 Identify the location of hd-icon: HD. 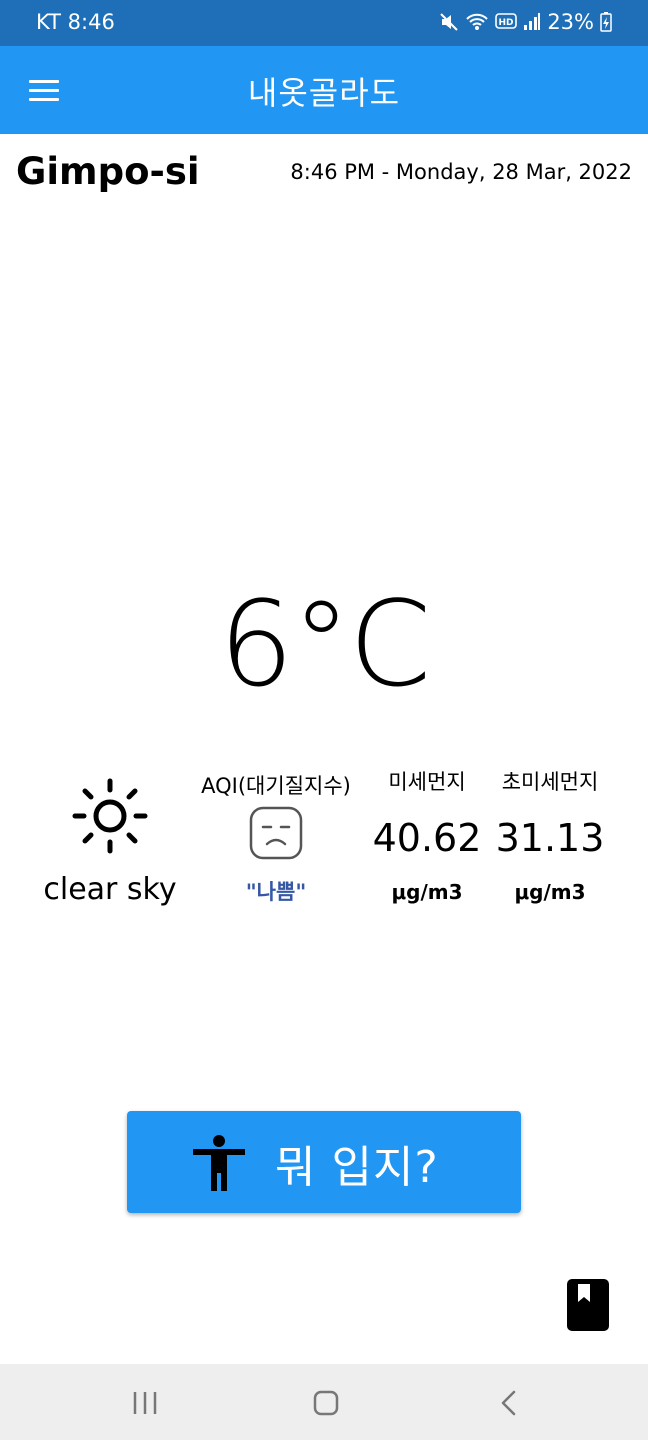
(506, 22).